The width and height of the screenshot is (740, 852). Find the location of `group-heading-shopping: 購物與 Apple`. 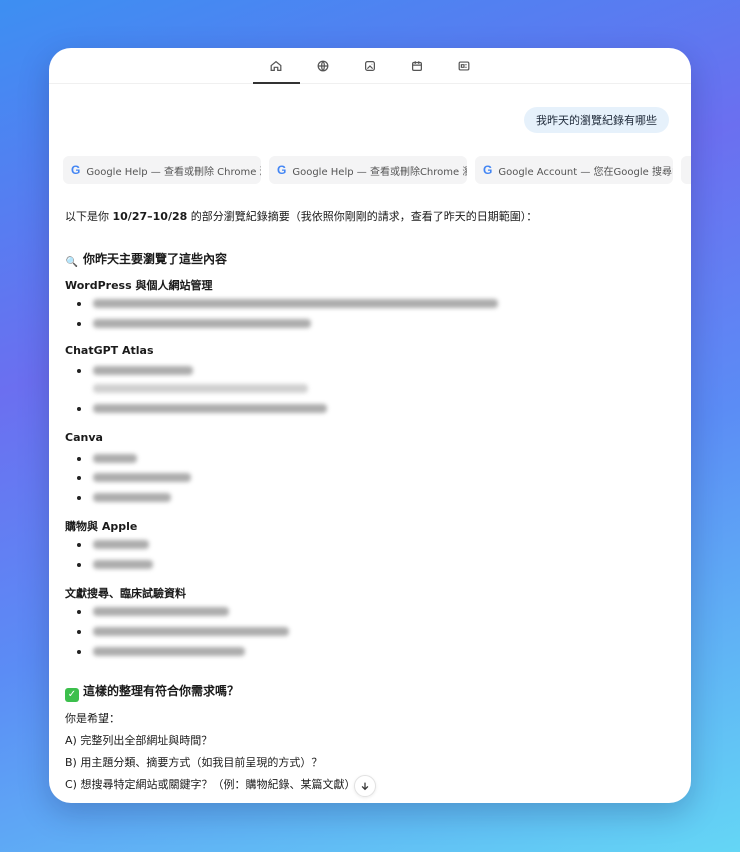

group-heading-shopping: 購物與 Apple is located at coordinates (101, 526).